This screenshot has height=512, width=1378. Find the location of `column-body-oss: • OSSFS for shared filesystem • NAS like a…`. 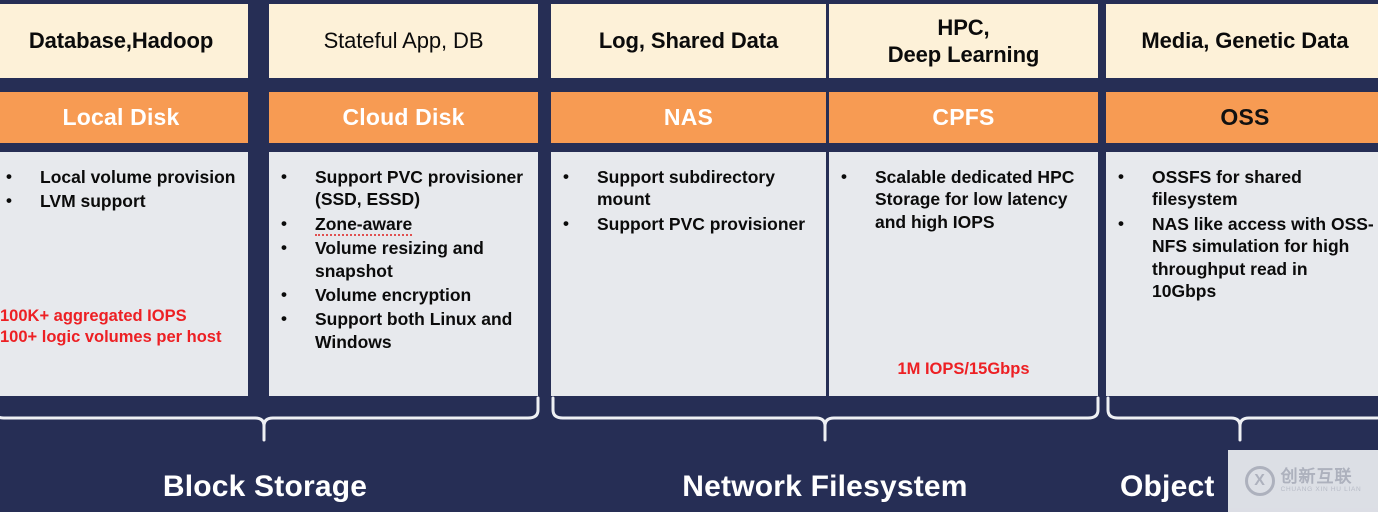

column-body-oss: • OSSFS for shared filesystem • NAS like a… is located at coordinates (1242, 274).